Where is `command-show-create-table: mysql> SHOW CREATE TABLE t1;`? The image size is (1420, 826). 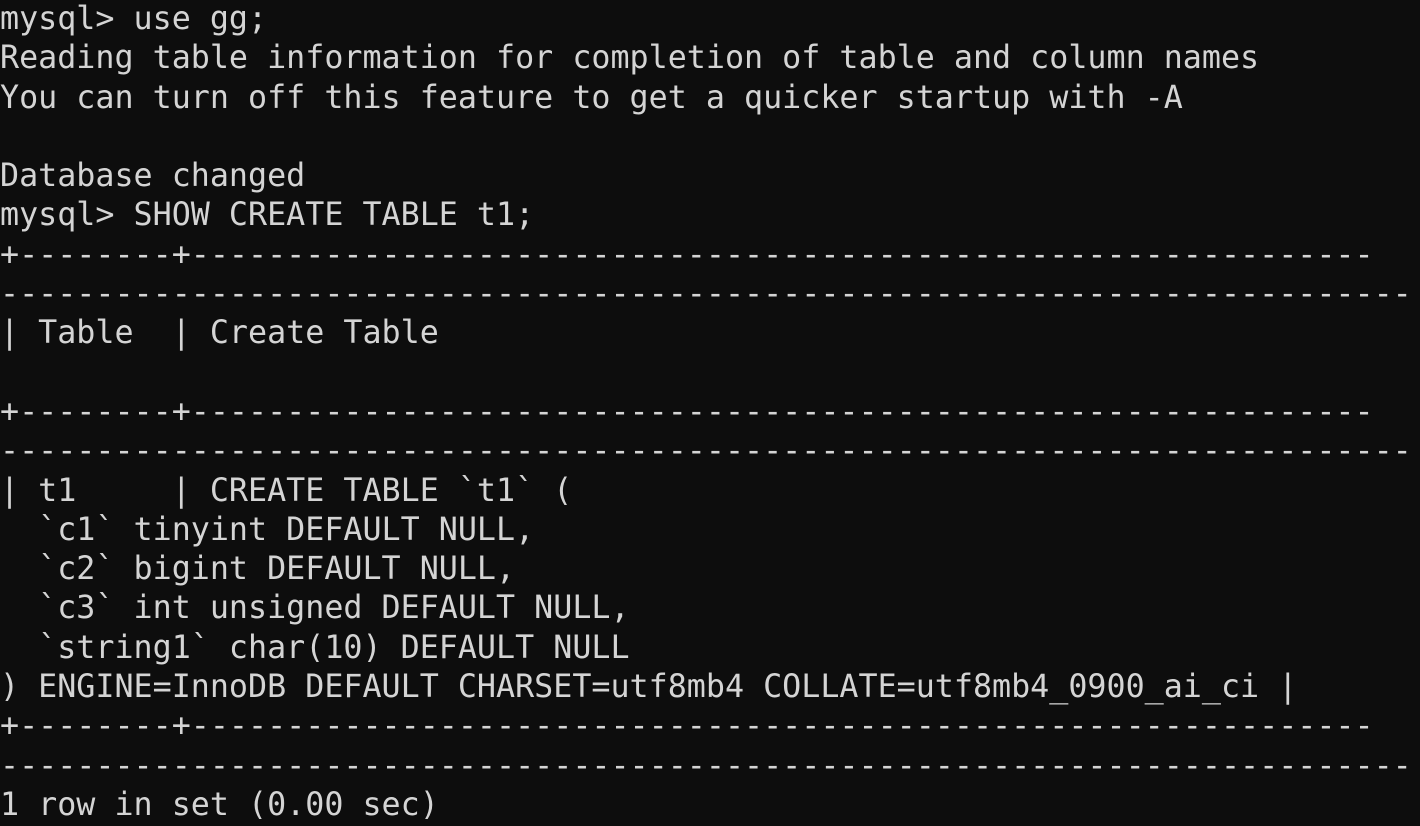
command-show-create-table: mysql> SHOW CREATE TABLE t1; is located at coordinates (267, 215).